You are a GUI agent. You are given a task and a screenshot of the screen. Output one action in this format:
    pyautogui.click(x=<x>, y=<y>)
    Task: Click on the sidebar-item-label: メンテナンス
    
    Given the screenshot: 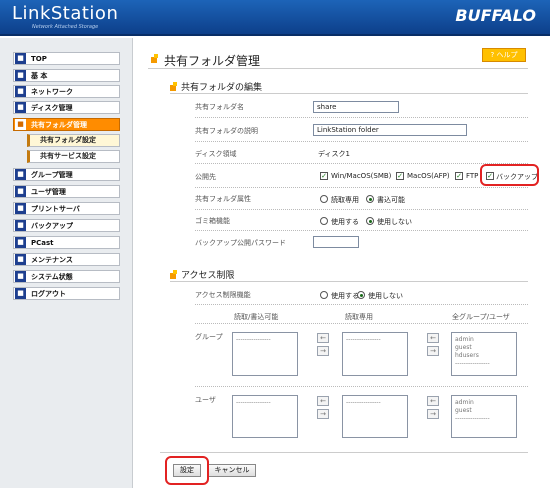 What is the action you would take?
    pyautogui.click(x=52, y=259)
    